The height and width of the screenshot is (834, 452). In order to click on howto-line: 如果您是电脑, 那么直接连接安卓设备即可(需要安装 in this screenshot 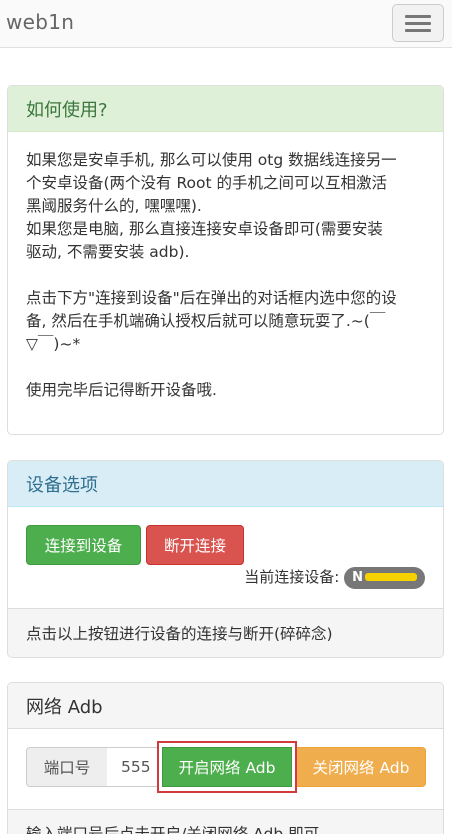, I will do `click(204, 229)`.